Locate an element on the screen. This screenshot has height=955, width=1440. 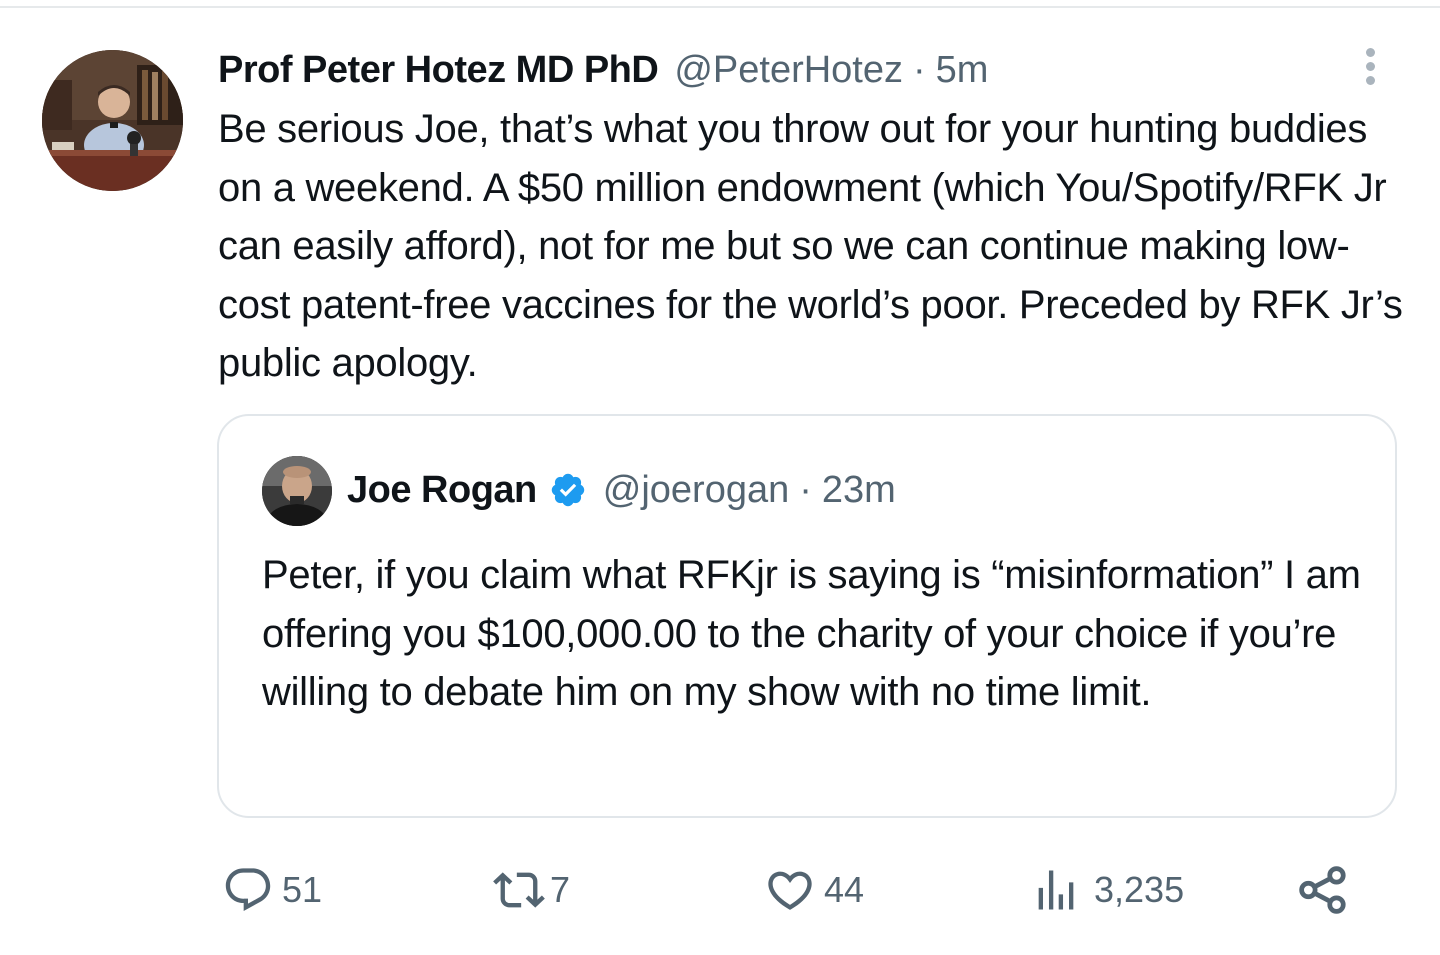
top-divider is located at coordinates (720, 7).